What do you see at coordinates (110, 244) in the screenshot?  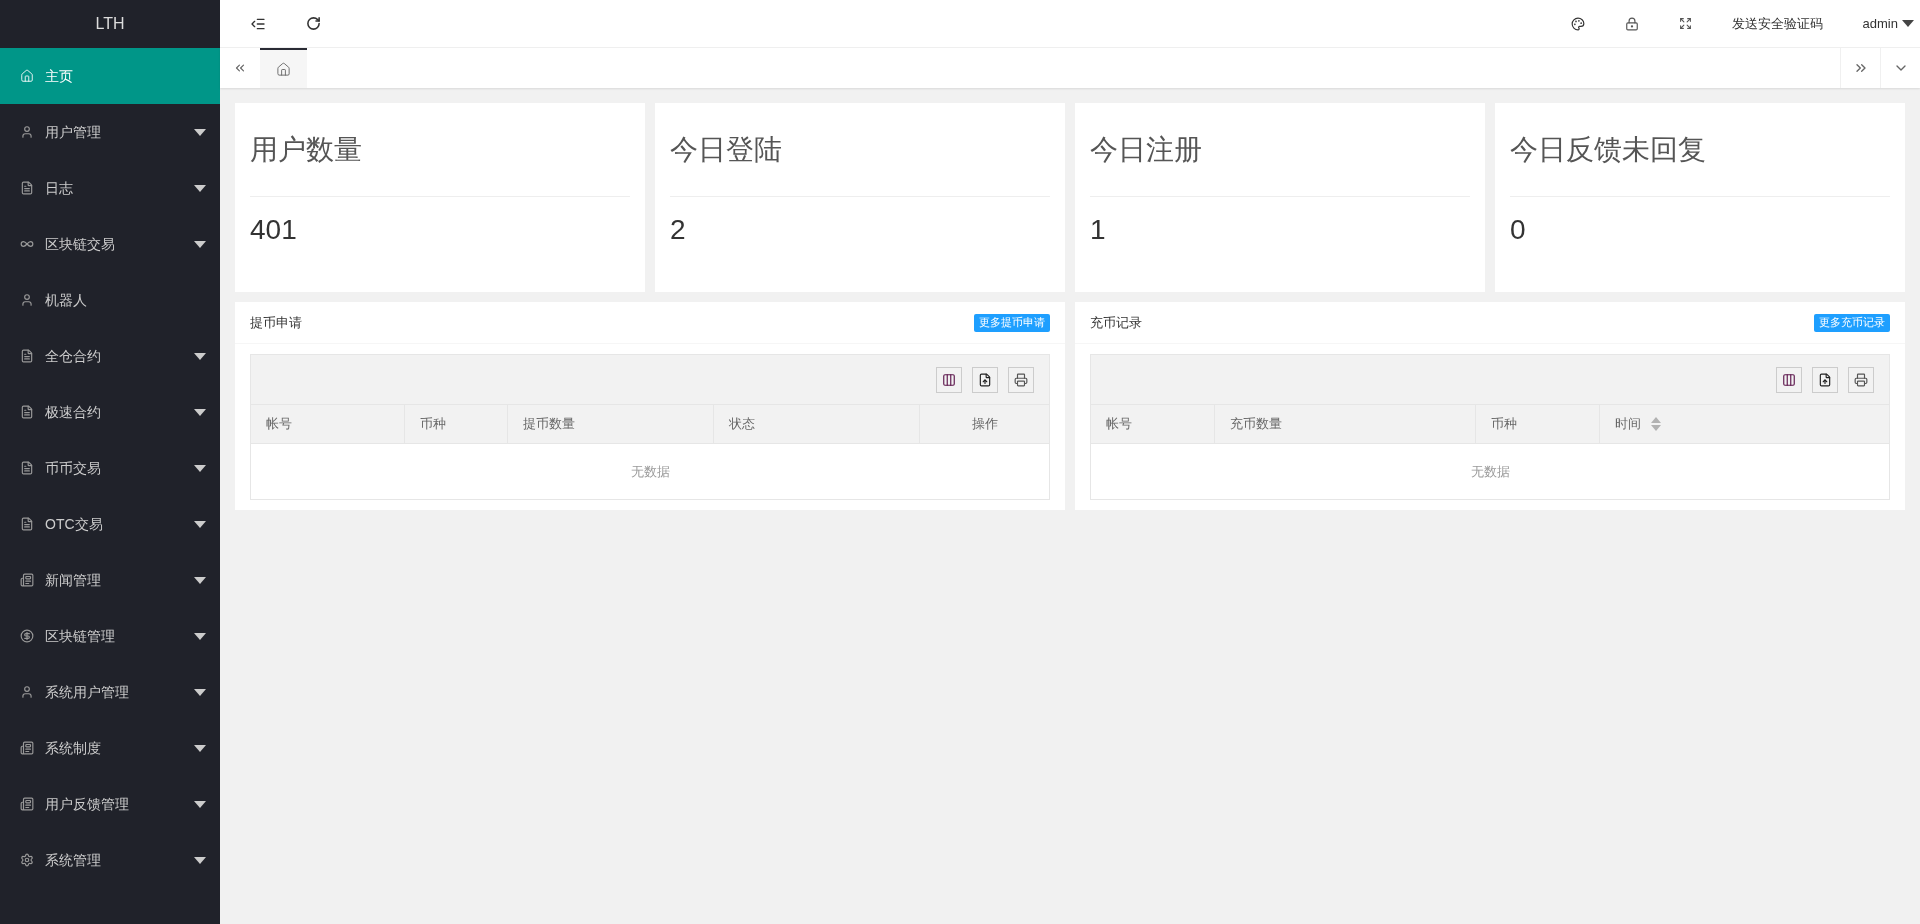 I see `sidebar-item: 区块链交易` at bounding box center [110, 244].